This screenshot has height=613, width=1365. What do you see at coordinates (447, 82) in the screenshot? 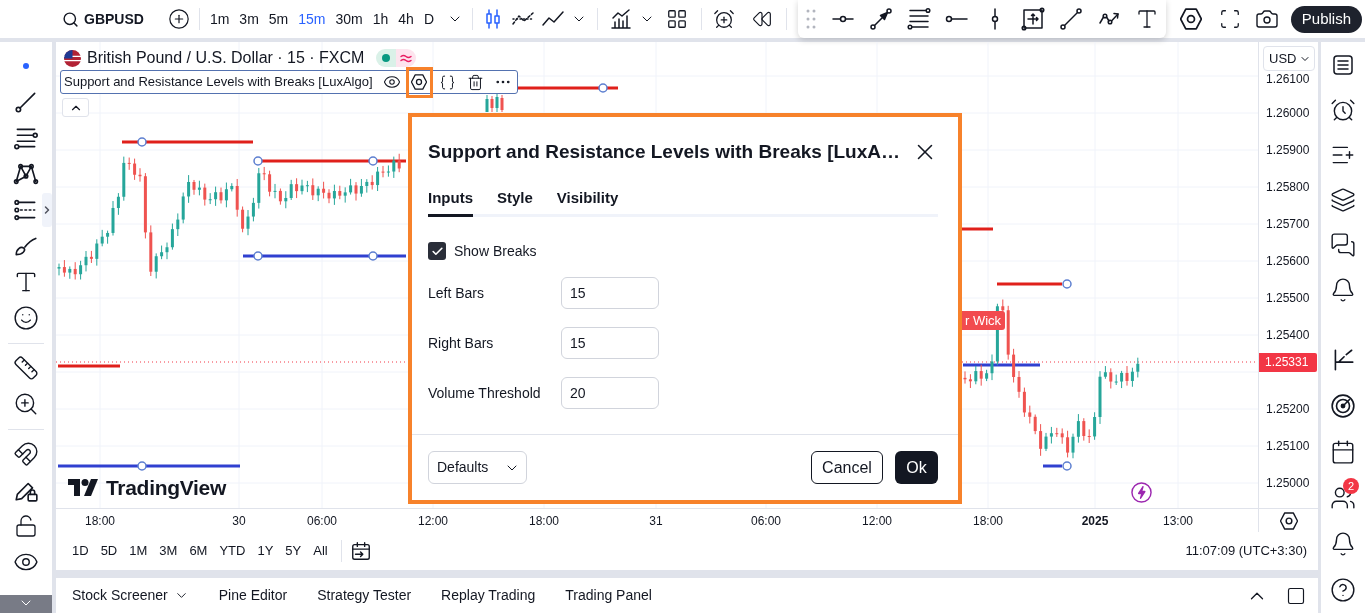
I see `braces-icon` at bounding box center [447, 82].